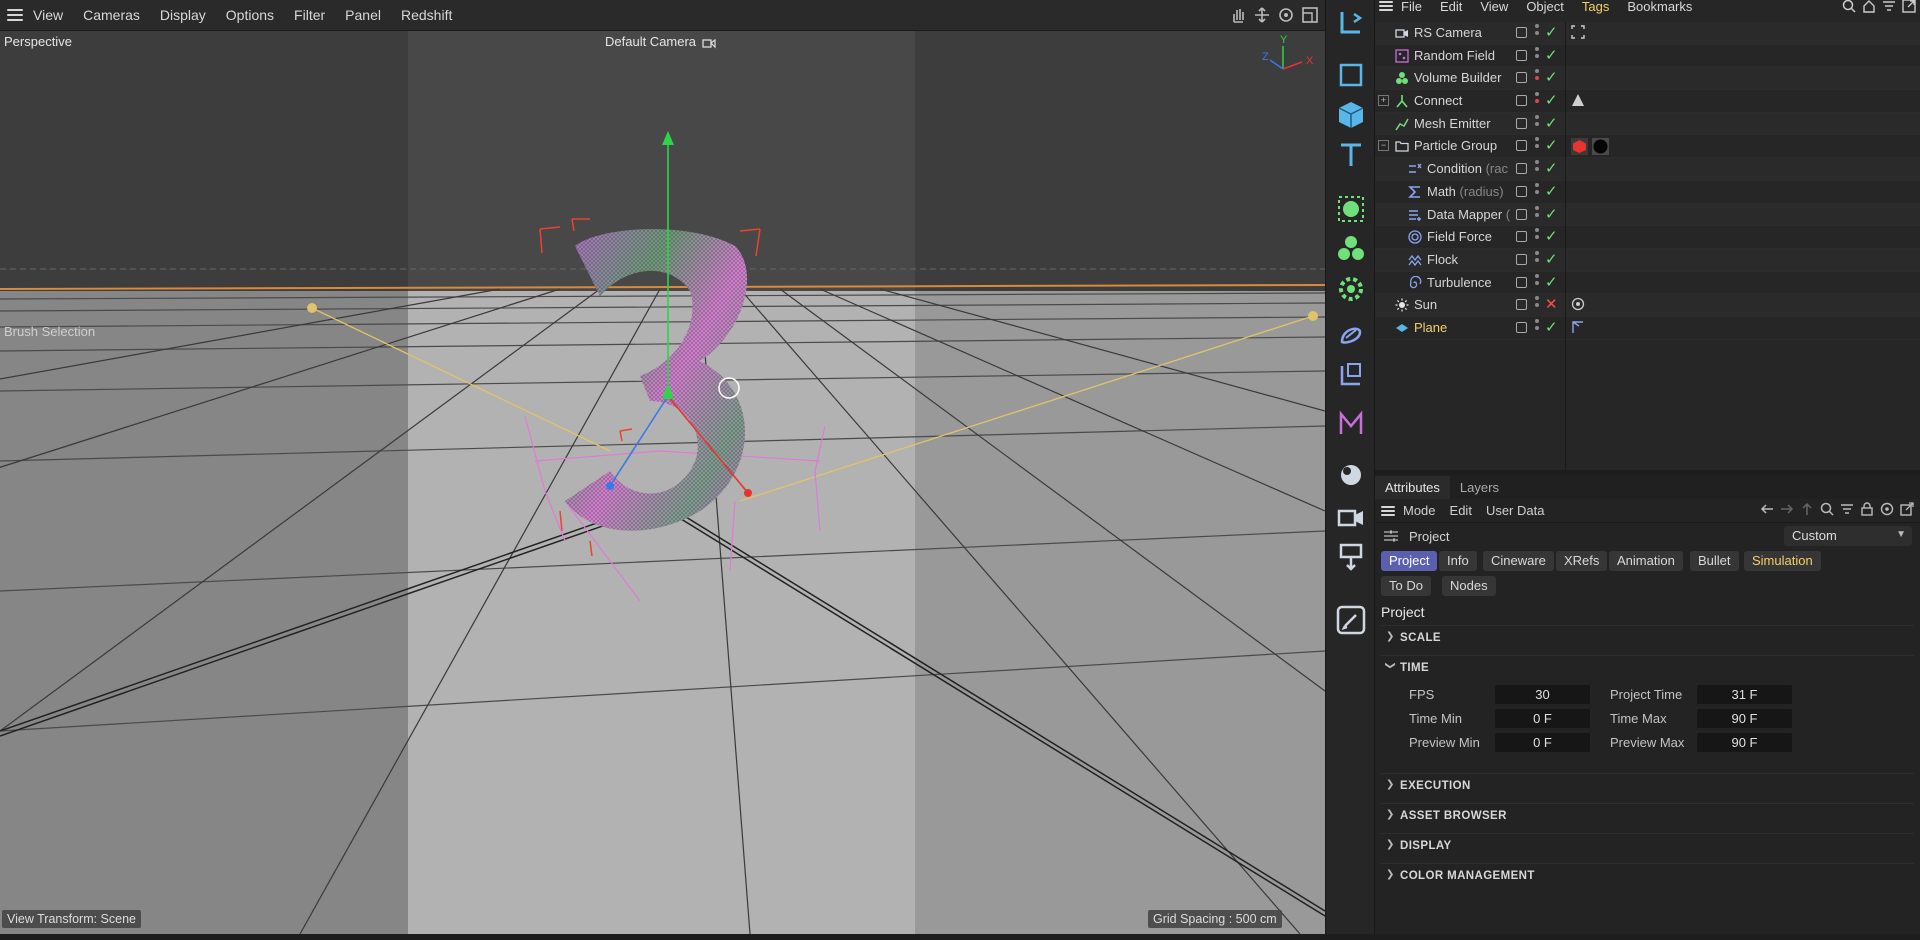 The image size is (1920, 940). Describe the element at coordinates (1647, 260) in the screenshot. I see `object-row-flock: Flock ✓` at that location.